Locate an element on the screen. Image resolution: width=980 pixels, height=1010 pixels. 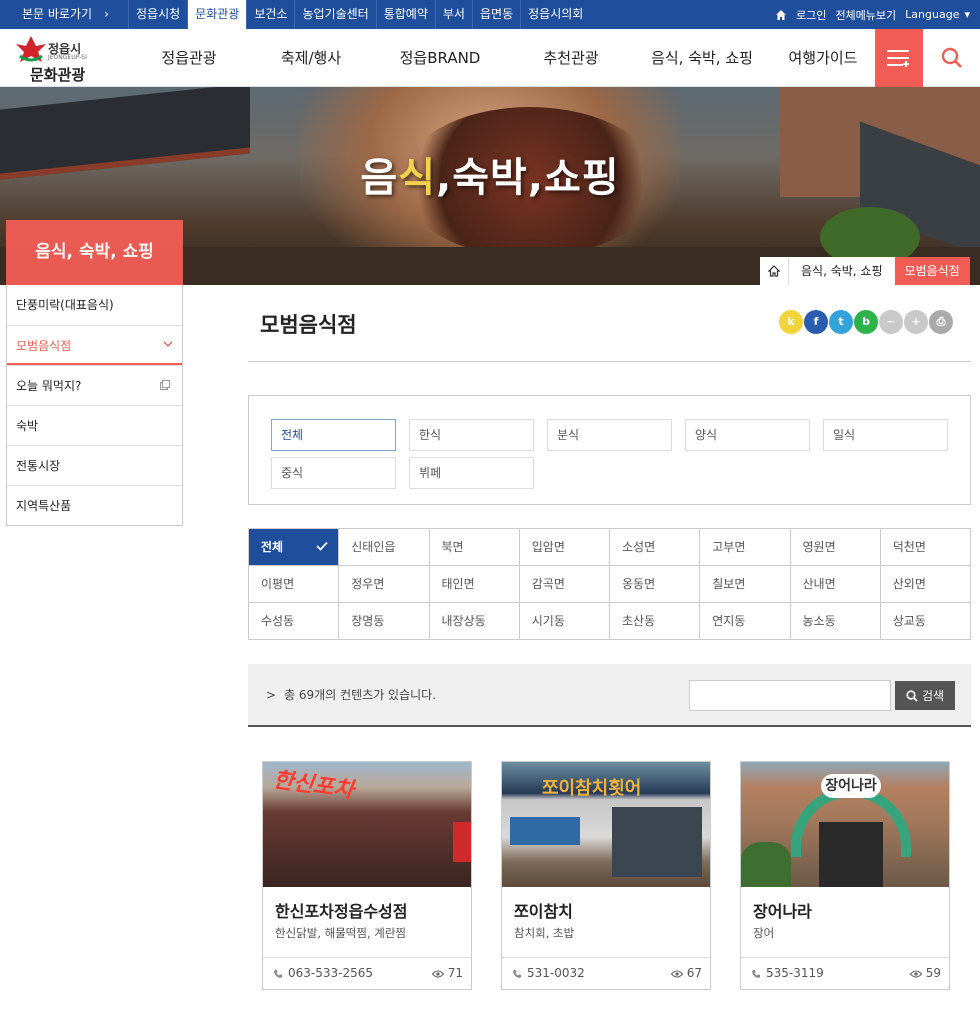
view-count: 59 is located at coordinates (925, 973).